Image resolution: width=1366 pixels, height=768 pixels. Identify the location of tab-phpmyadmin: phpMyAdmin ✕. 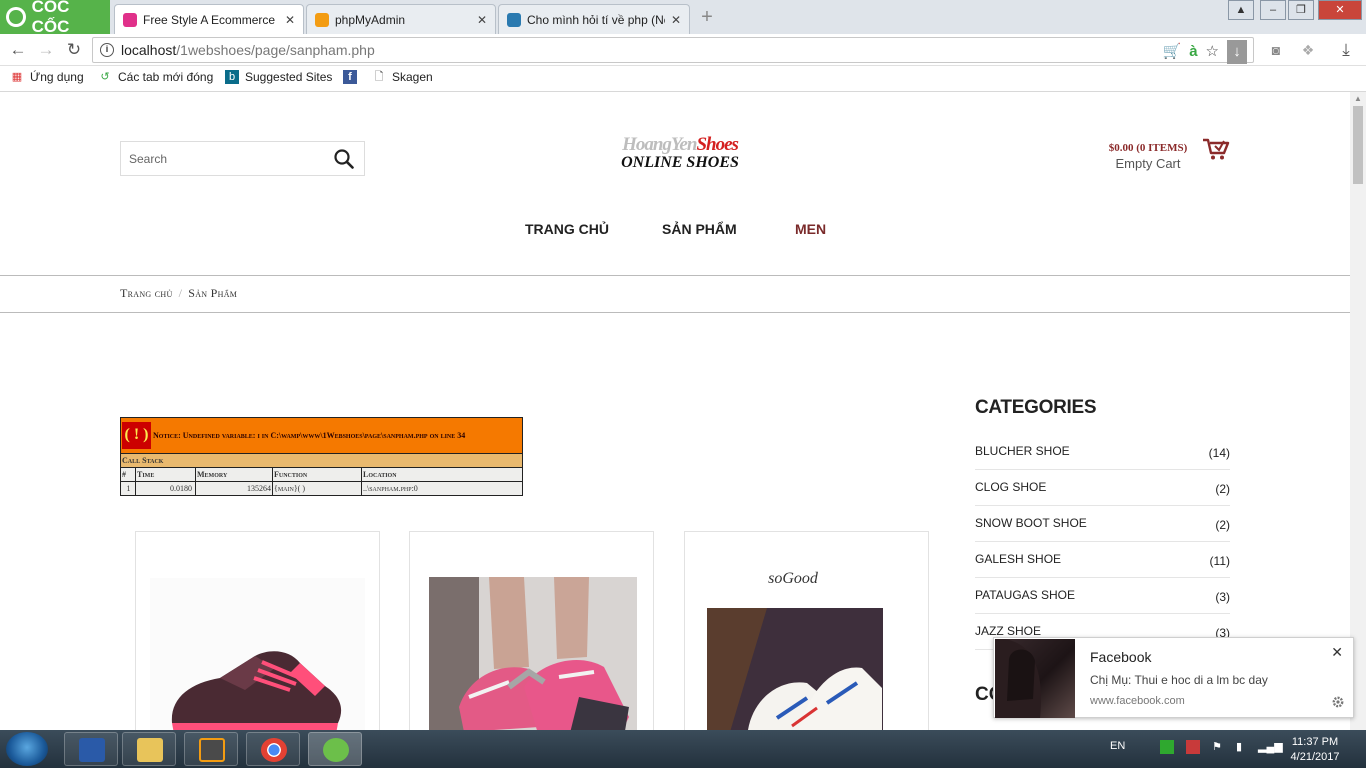
(401, 19).